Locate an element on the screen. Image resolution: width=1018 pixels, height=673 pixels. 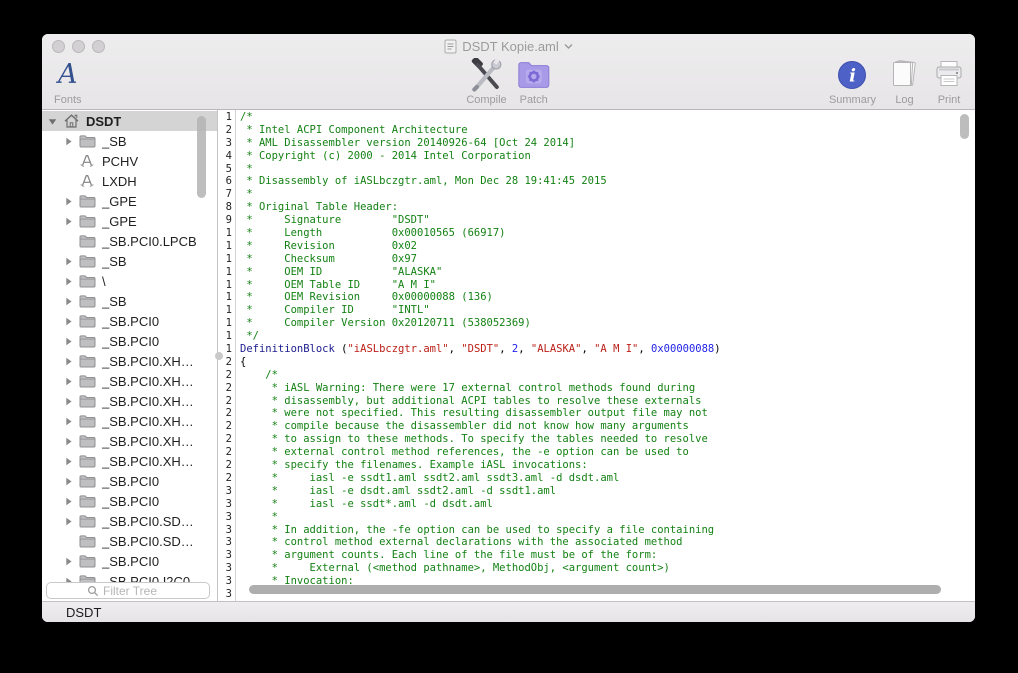
tree-row: DSDT is located at coordinates (129, 121).